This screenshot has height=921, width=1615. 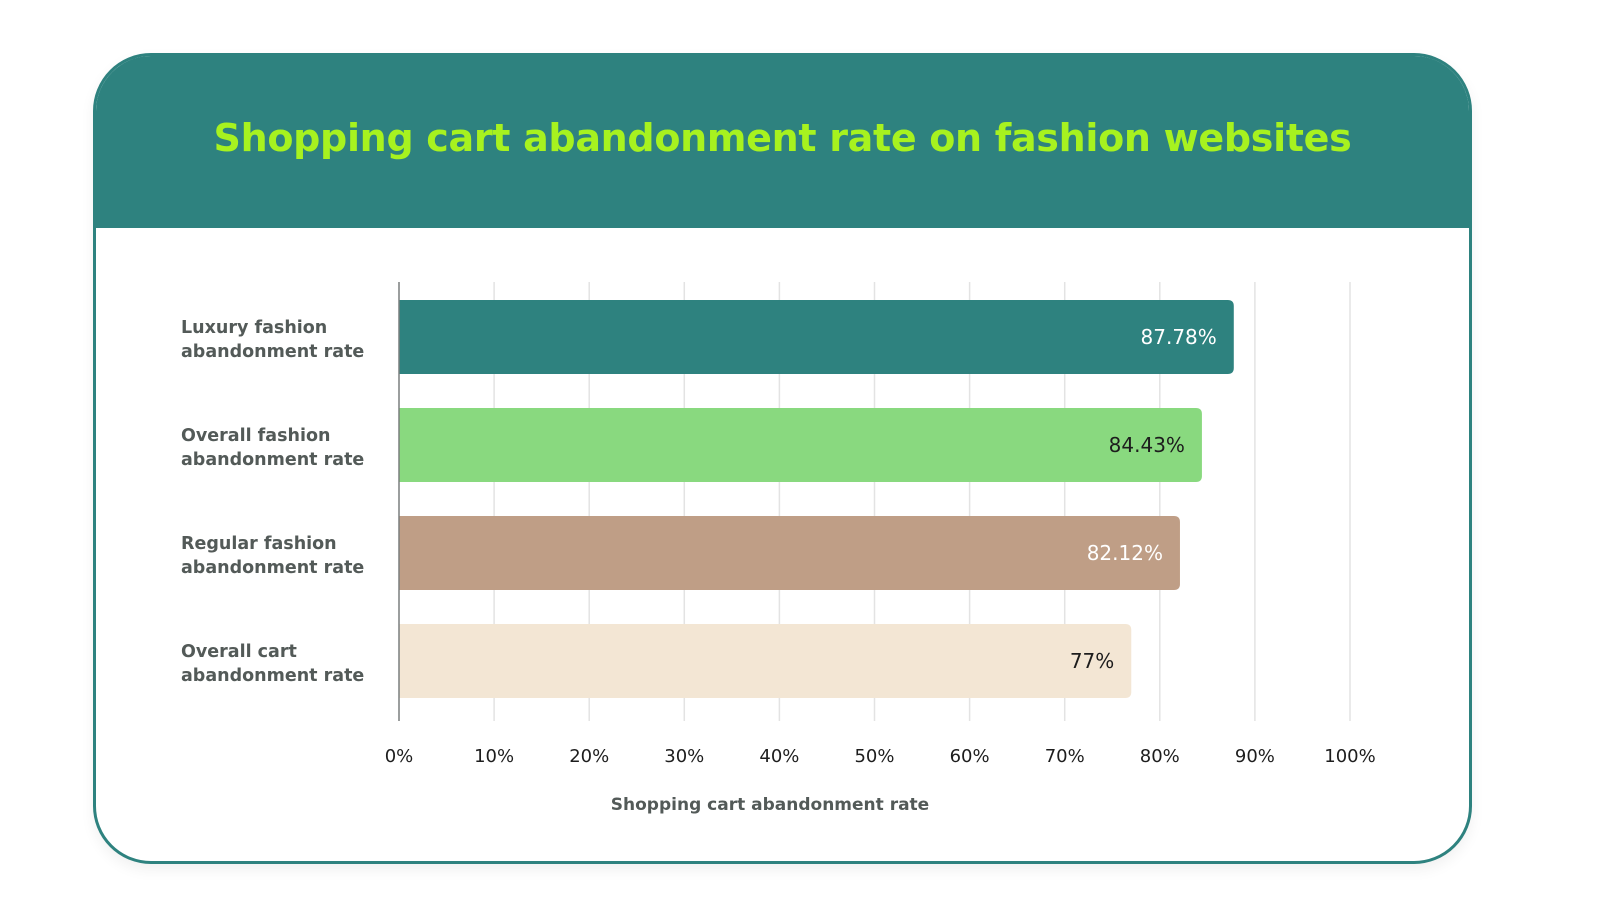 What do you see at coordinates (272, 664) in the screenshot?
I see `category-label: Overall cart abandonment rate` at bounding box center [272, 664].